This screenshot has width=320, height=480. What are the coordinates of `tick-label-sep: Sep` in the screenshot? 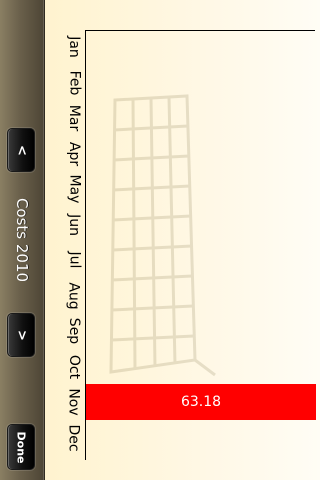 It's located at (74, 331).